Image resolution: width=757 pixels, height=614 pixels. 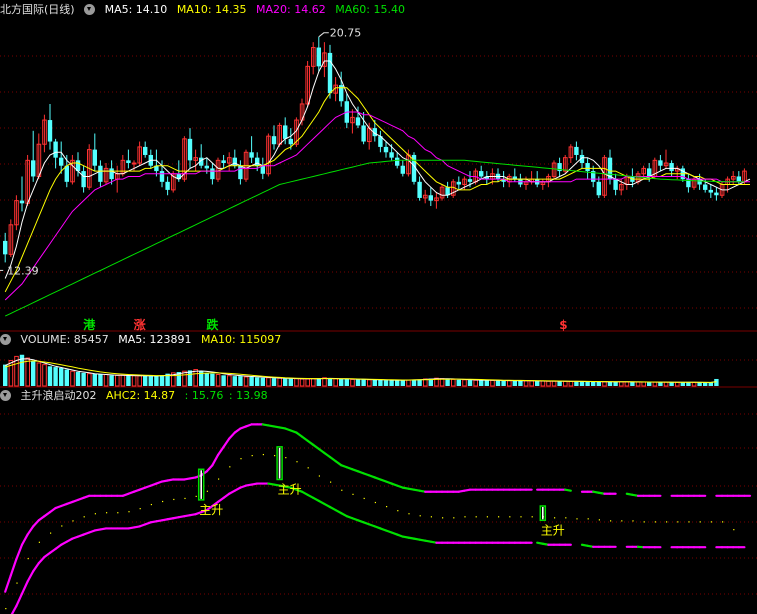 What do you see at coordinates (232, 435) in the screenshot?
I see `band-upper-segment` at bounding box center [232, 435].